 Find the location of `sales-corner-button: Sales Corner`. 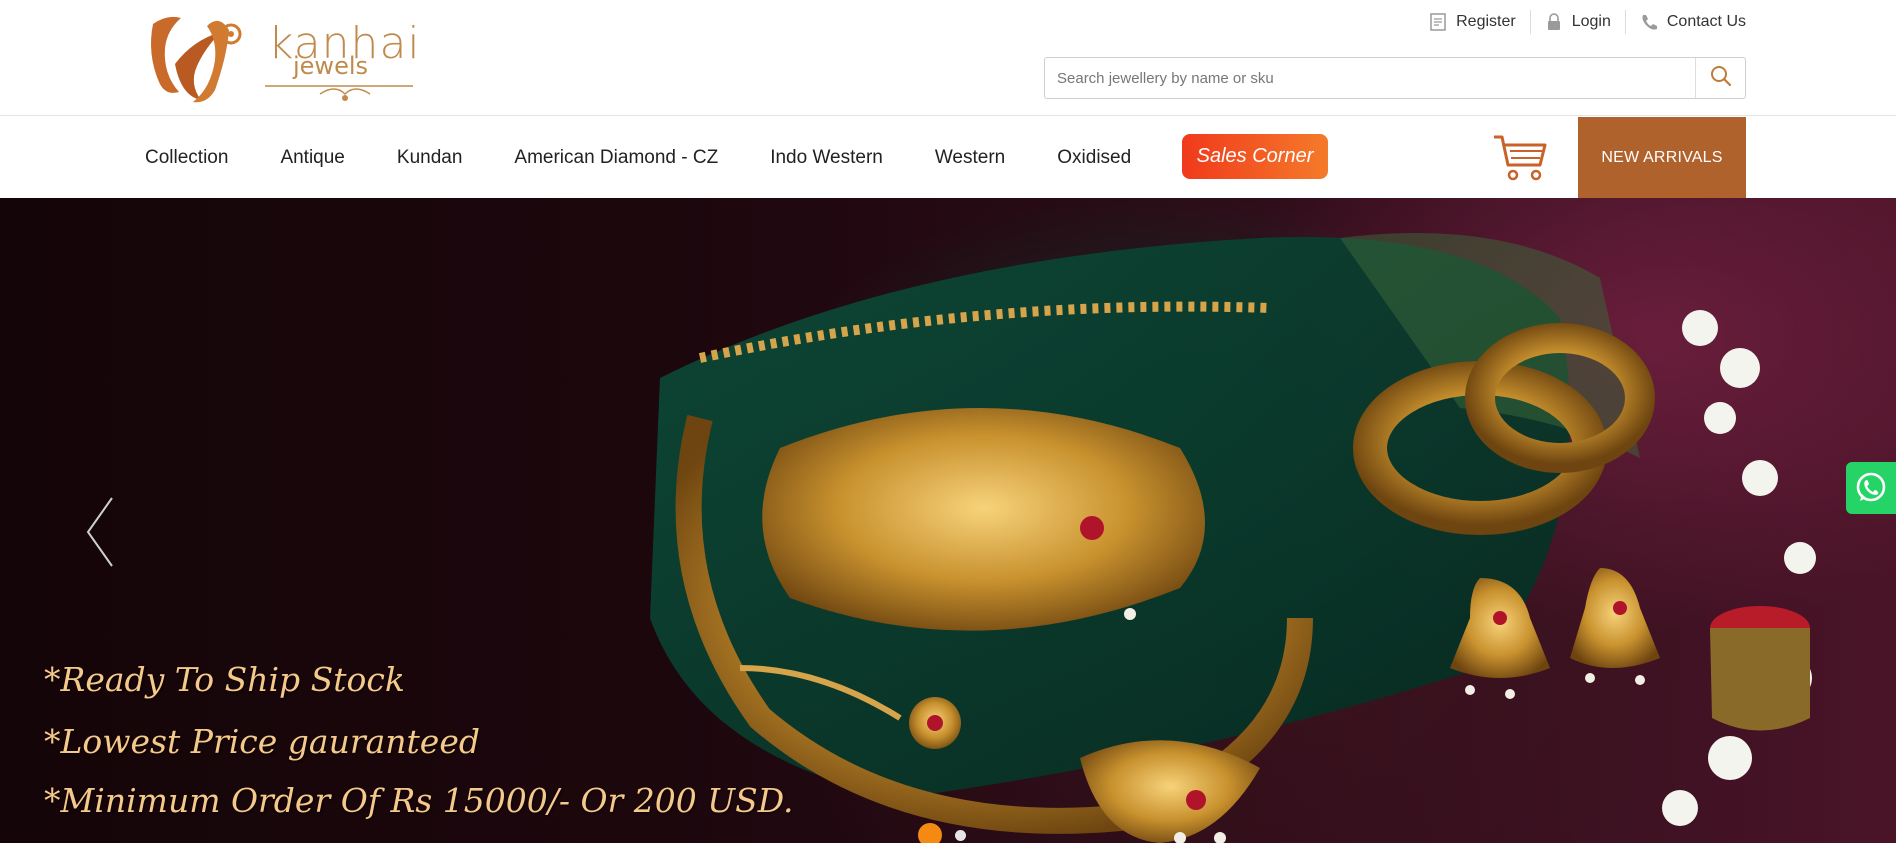

sales-corner-button: Sales Corner is located at coordinates (1255, 156).